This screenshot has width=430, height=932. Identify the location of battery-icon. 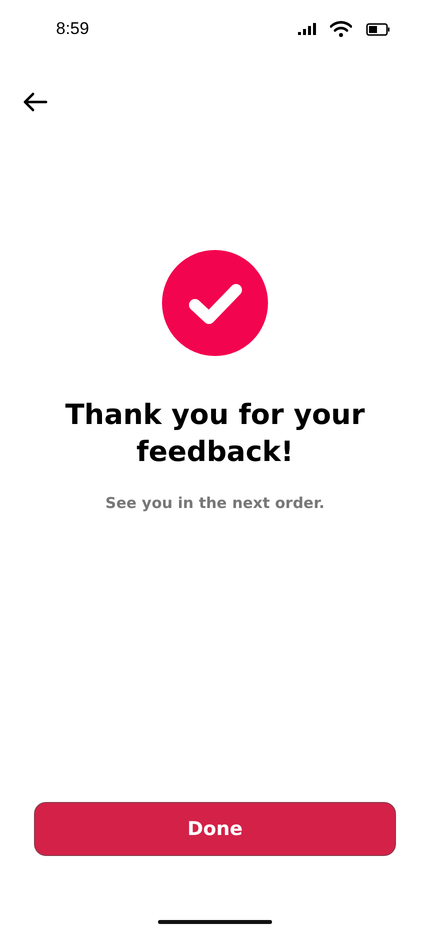
(378, 29).